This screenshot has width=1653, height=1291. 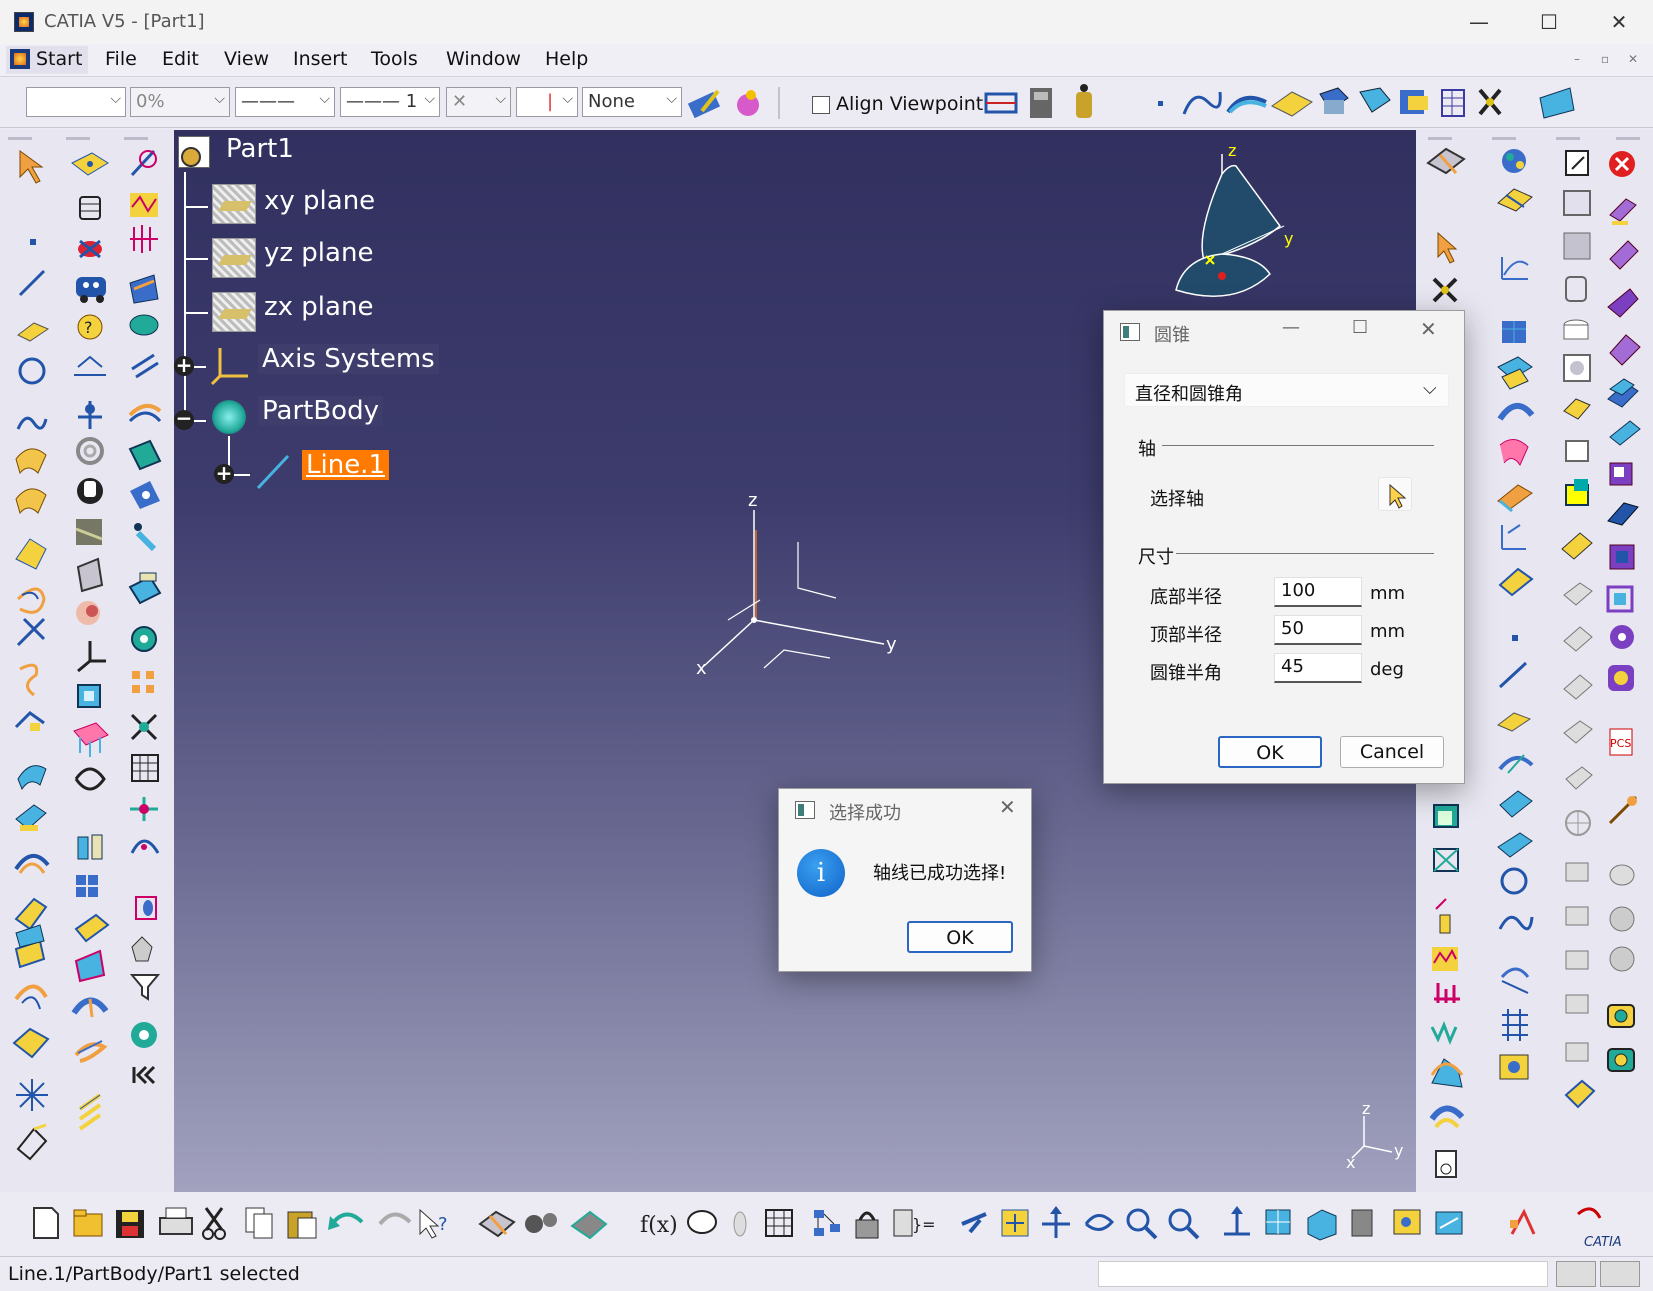 I want to click on light-icon, so click(x=145, y=537).